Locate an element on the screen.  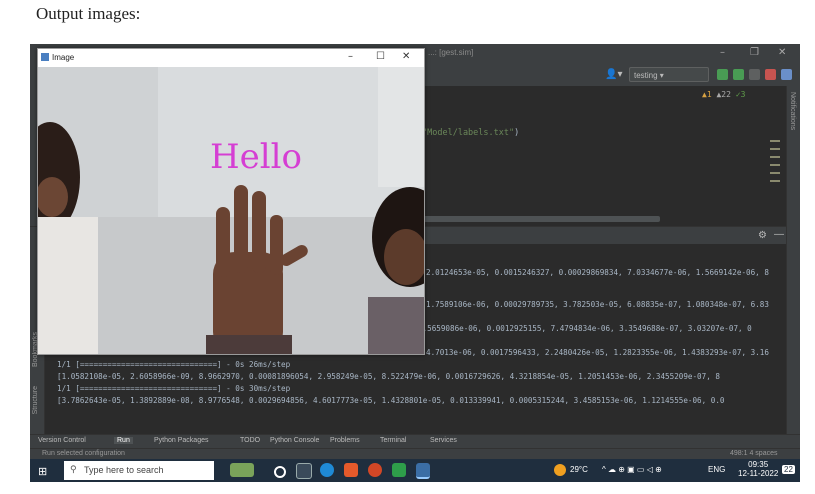
weather-icon is located at coordinates (560, 470).